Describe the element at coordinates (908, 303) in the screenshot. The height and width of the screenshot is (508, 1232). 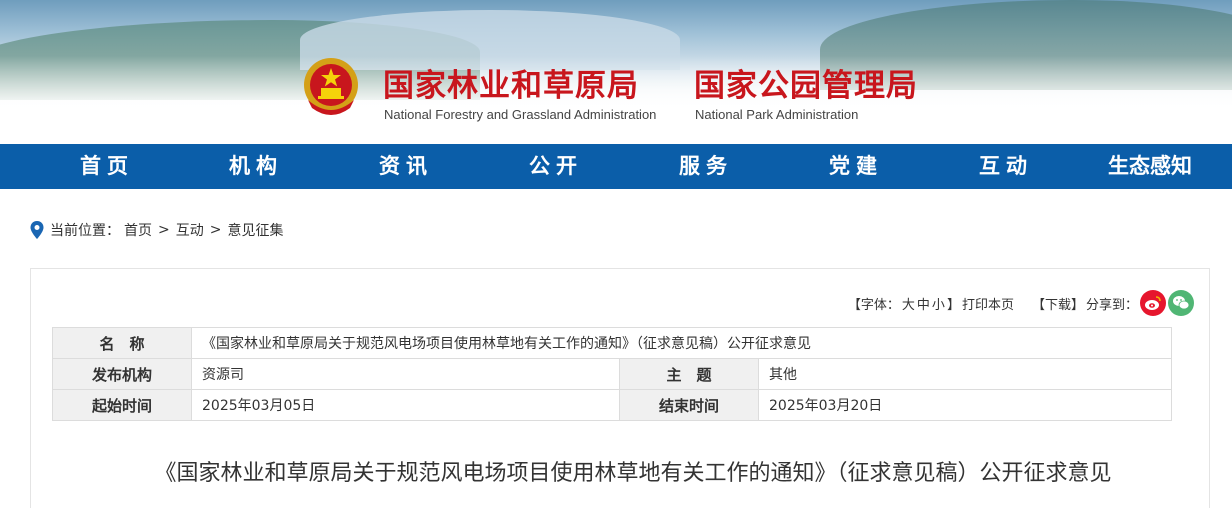
I see `font-large-button: 大` at that location.